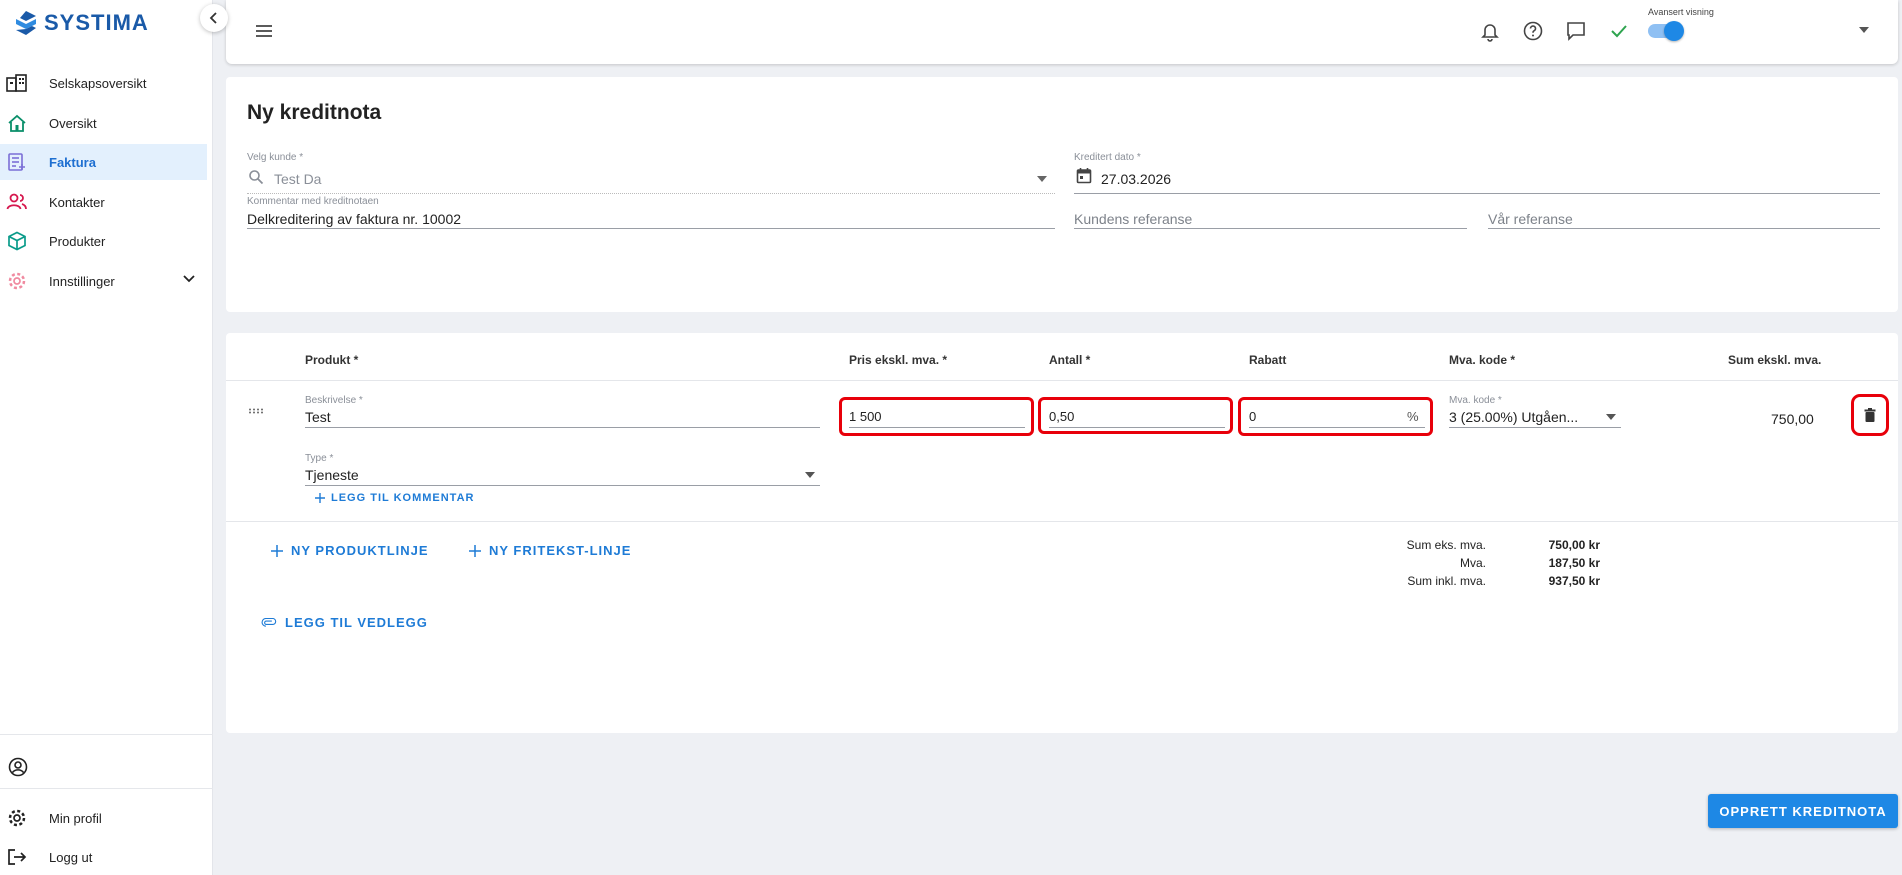 The width and height of the screenshot is (1902, 875). What do you see at coordinates (298, 179) in the screenshot?
I see `customer-value: Test Da` at bounding box center [298, 179].